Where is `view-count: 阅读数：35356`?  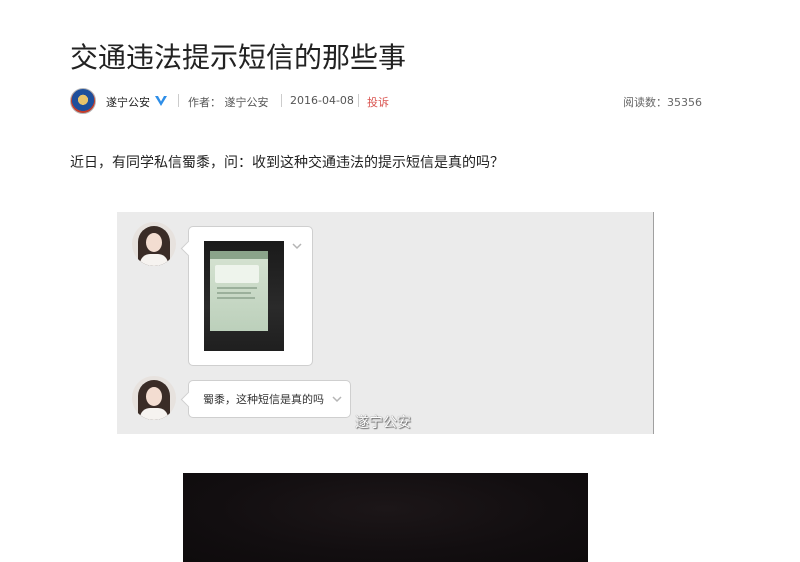 view-count: 阅读数：35356 is located at coordinates (662, 102).